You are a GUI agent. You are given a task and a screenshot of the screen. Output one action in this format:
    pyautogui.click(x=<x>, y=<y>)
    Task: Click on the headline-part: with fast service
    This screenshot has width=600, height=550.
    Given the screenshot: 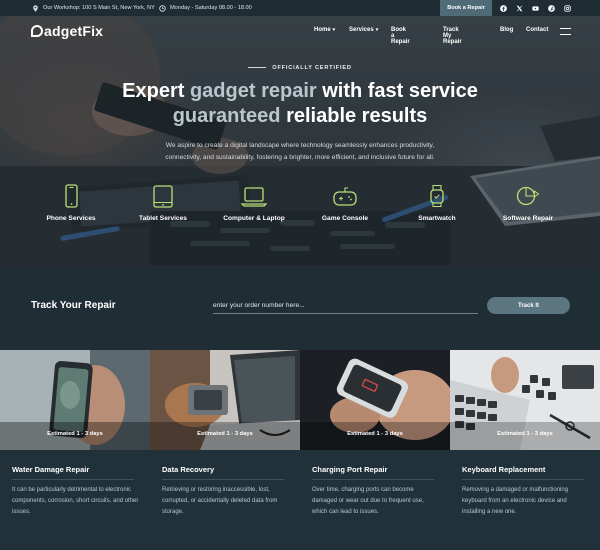 What is the action you would take?
    pyautogui.click(x=397, y=91)
    